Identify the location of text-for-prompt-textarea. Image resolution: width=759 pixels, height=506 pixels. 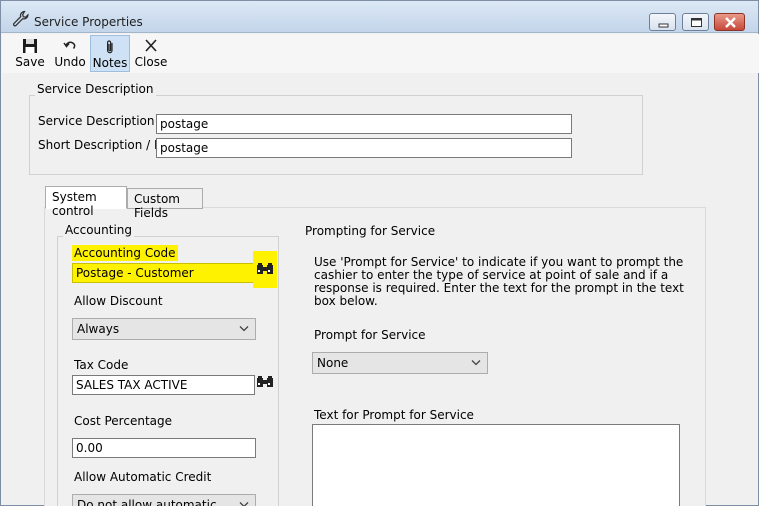
(496, 465).